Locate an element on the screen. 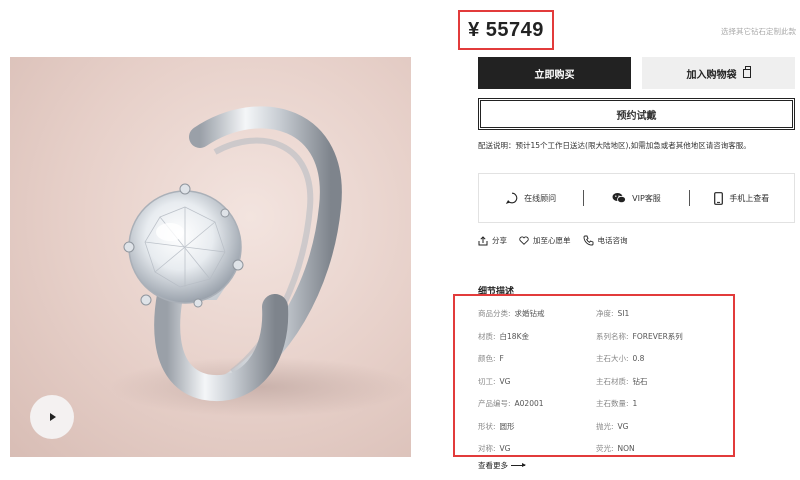 This screenshot has width=800, height=480. share-button: 分享 is located at coordinates (492, 240).